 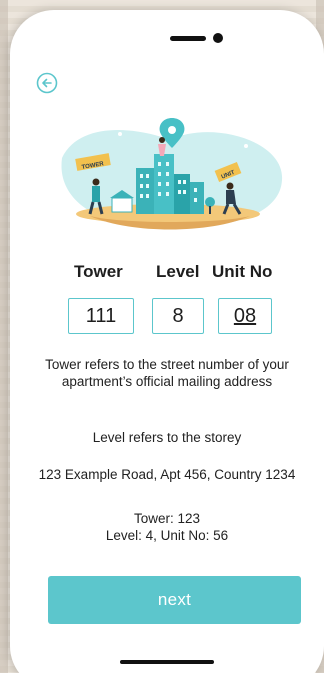 I want to click on level-input: 8, so click(x=178, y=316).